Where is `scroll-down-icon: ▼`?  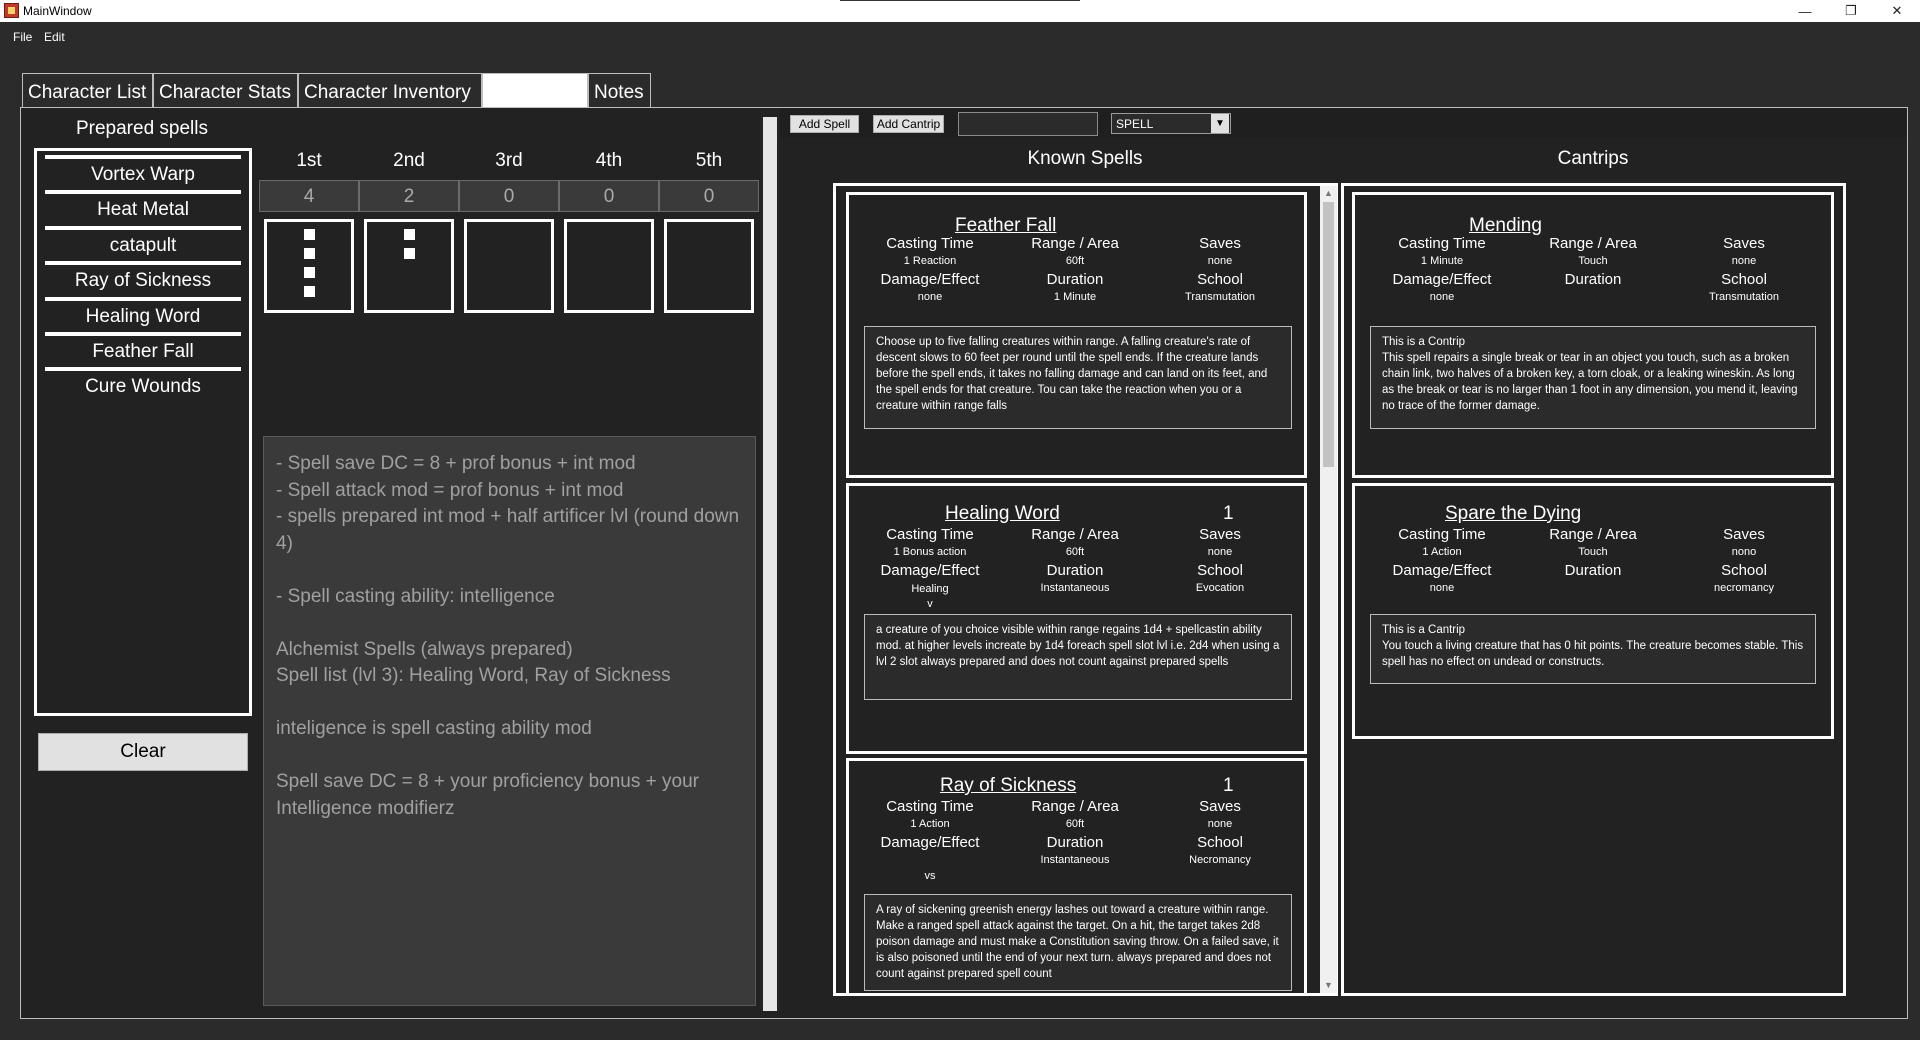 scroll-down-icon: ▼ is located at coordinates (1328, 985).